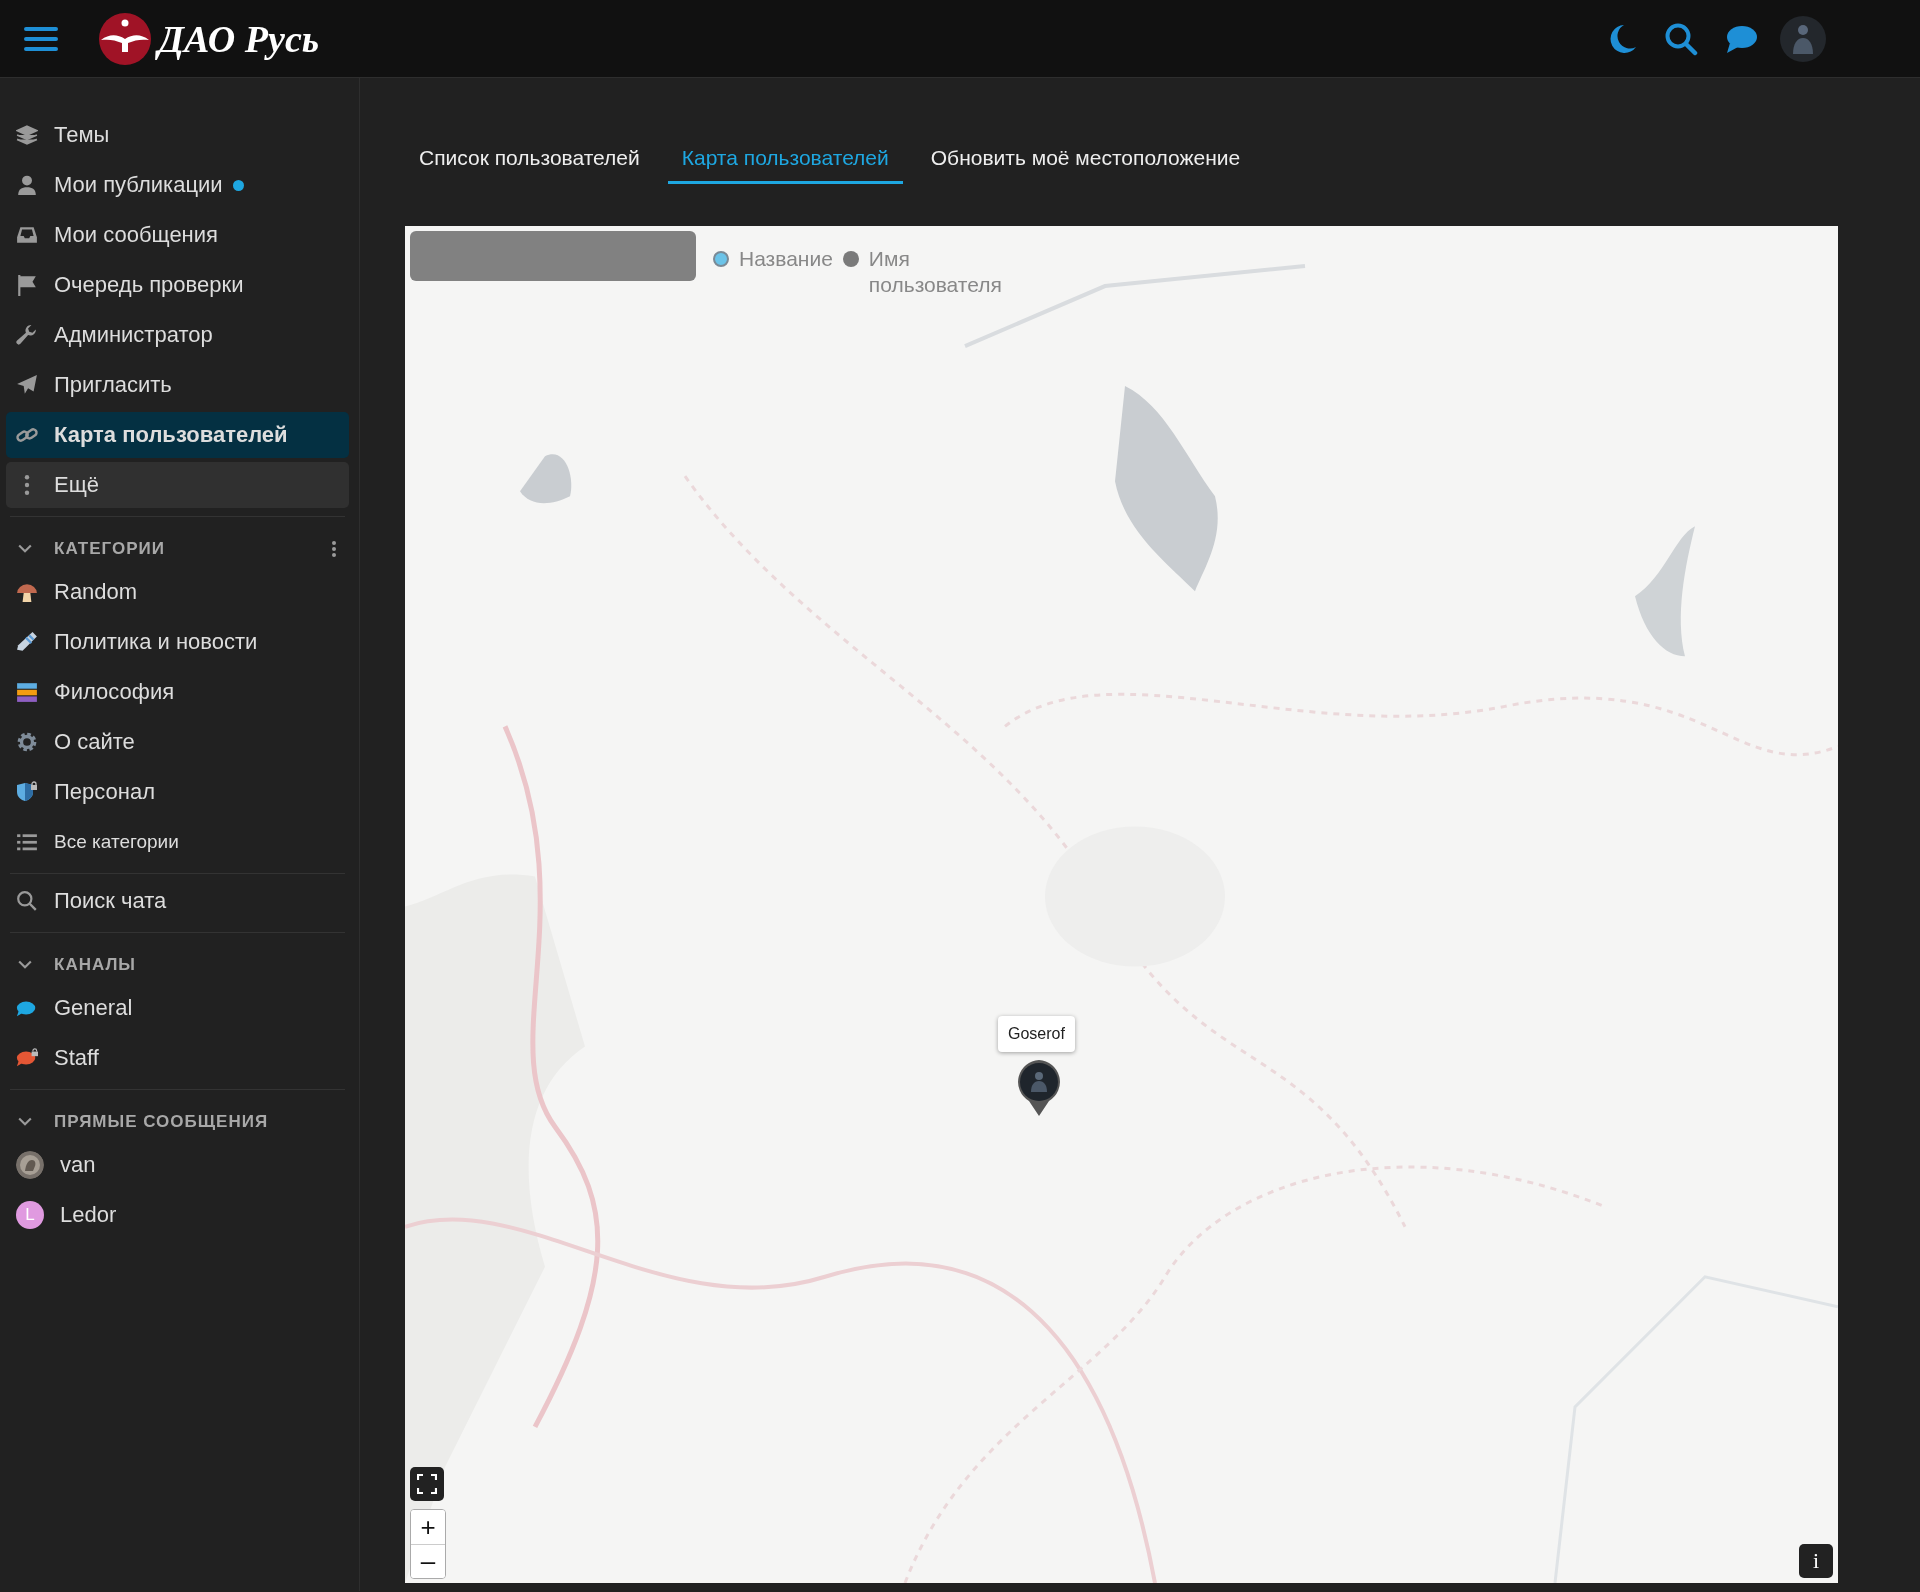 This screenshot has height=1592, width=1920. What do you see at coordinates (93, 1008) in the screenshot?
I see `channel-label: General` at bounding box center [93, 1008].